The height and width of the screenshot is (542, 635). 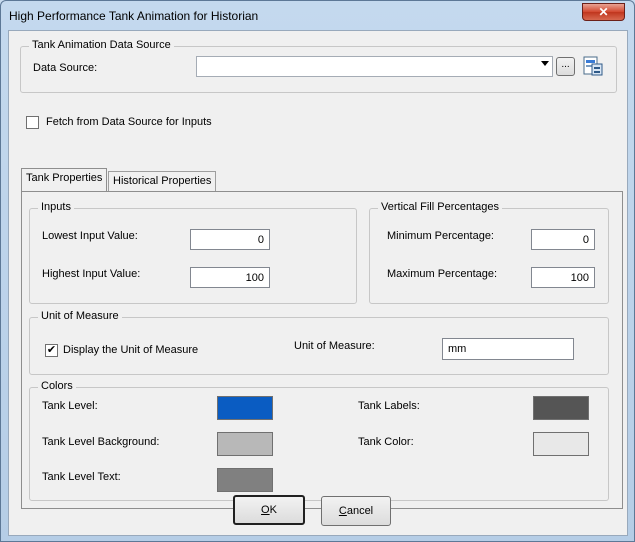 I want to click on cancel-button: Cancel, so click(x=356, y=511).